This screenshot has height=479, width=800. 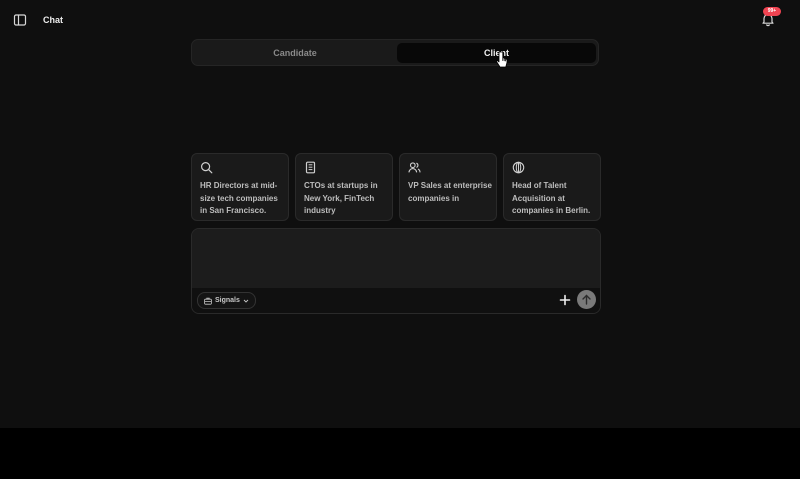 I want to click on mode-tabs: Candidate Client, so click(x=395, y=52).